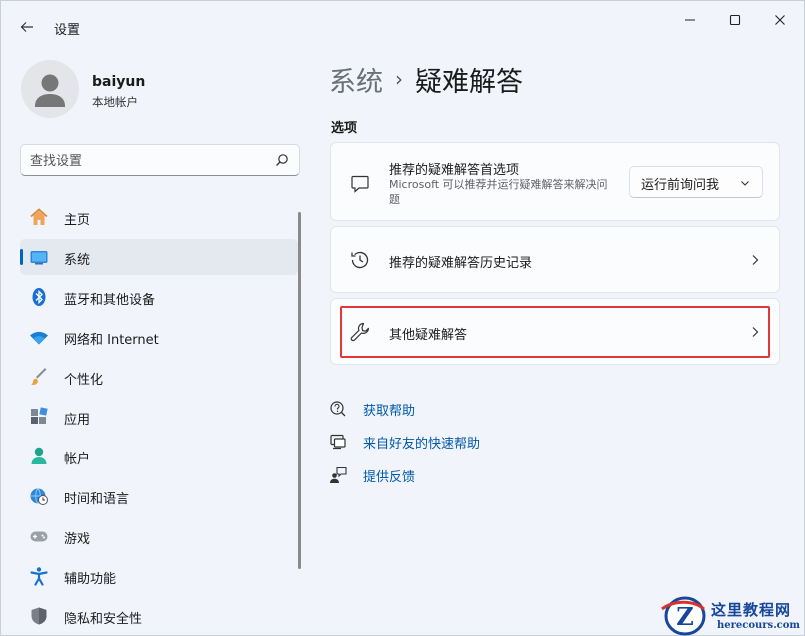  I want to click on nav-scrollbar, so click(299, 390).